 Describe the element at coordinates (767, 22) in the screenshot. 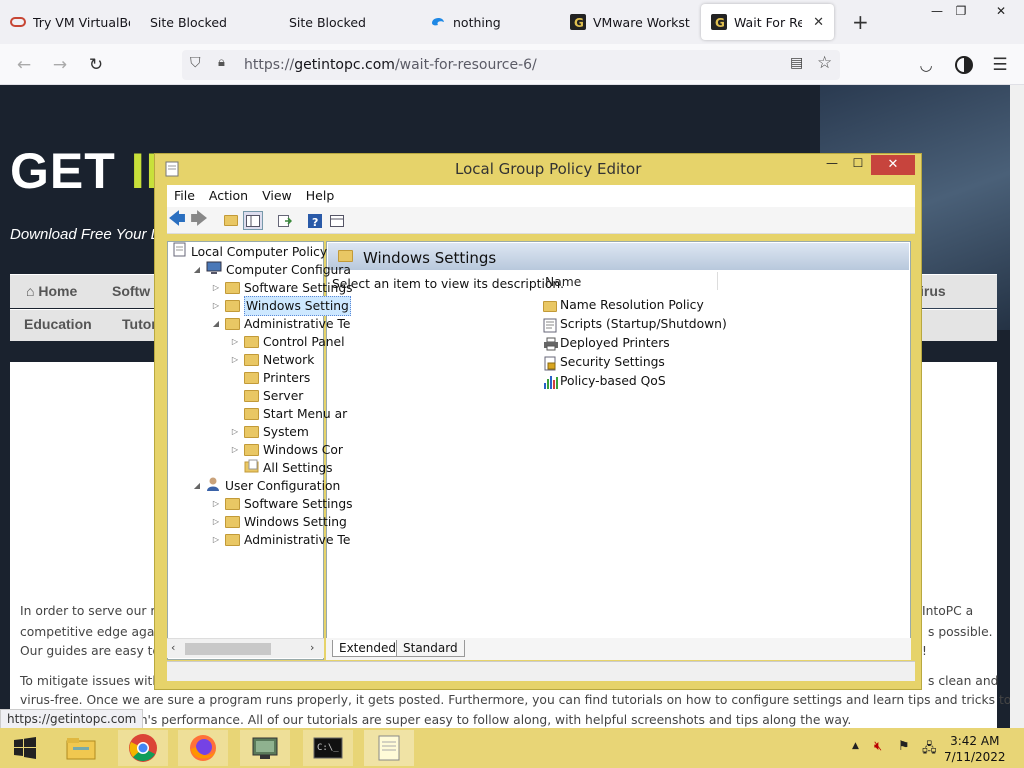

I see `tab-wait-for-resource: G Wait For Resour ✕` at that location.